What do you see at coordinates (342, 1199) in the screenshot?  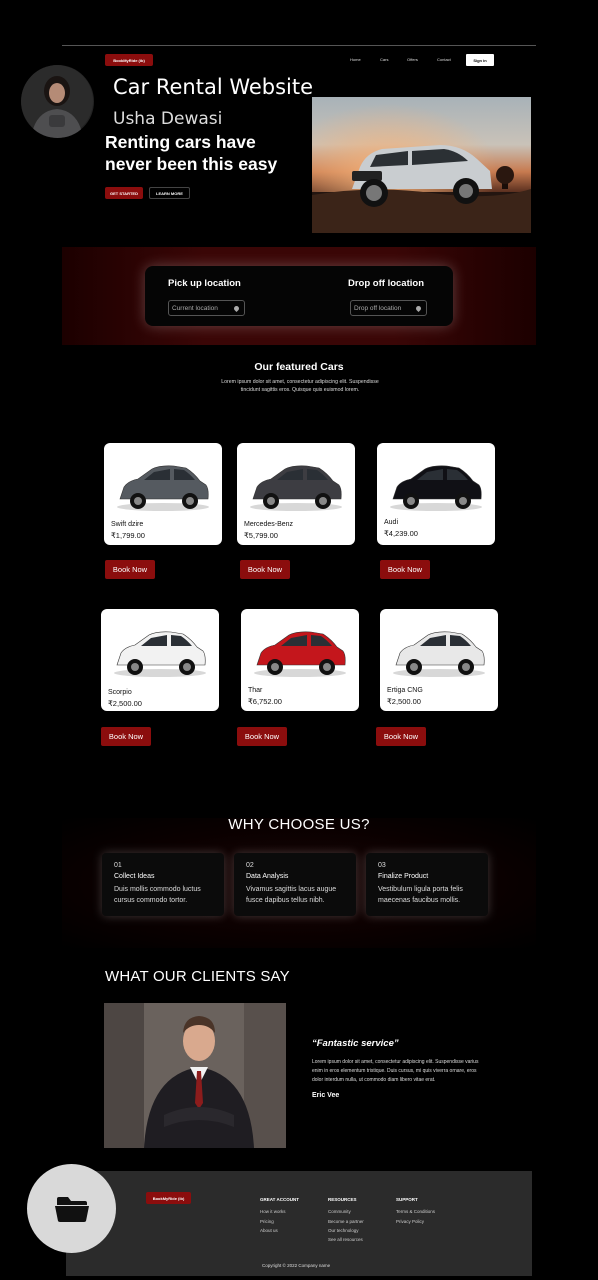 I see `footer-column-title: RESOURCES` at bounding box center [342, 1199].